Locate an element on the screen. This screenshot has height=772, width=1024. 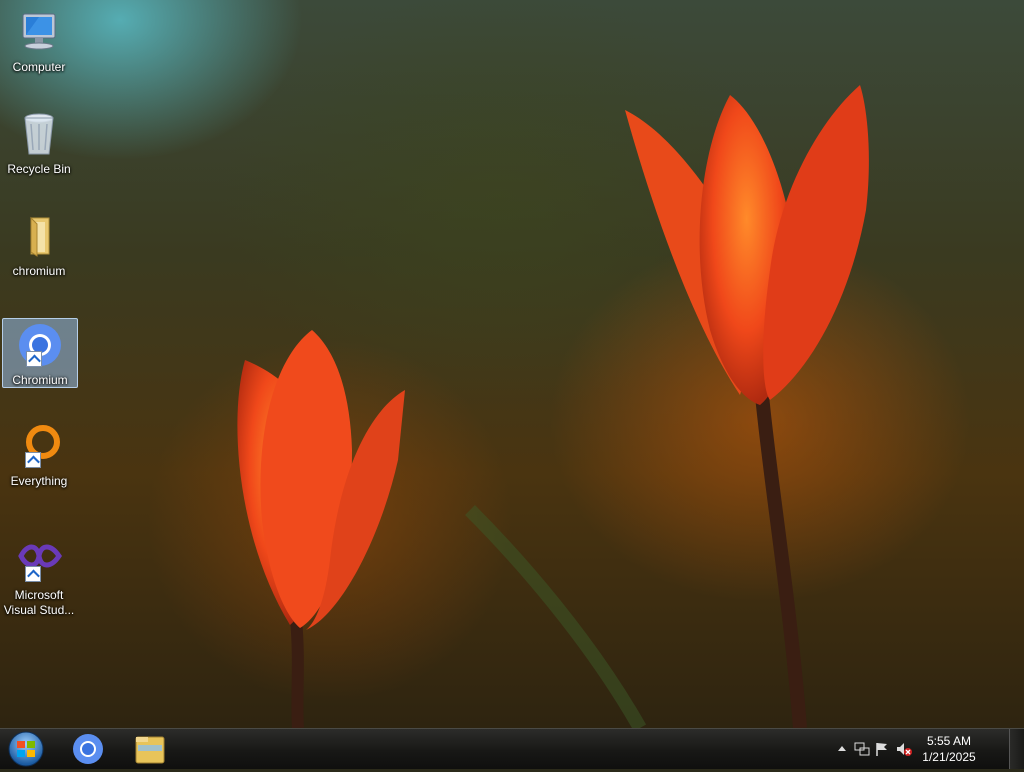
folder-icon is located at coordinates (39, 236).